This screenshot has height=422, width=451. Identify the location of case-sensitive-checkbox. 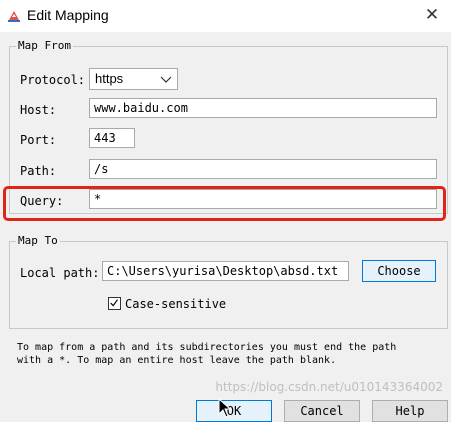
(114, 303).